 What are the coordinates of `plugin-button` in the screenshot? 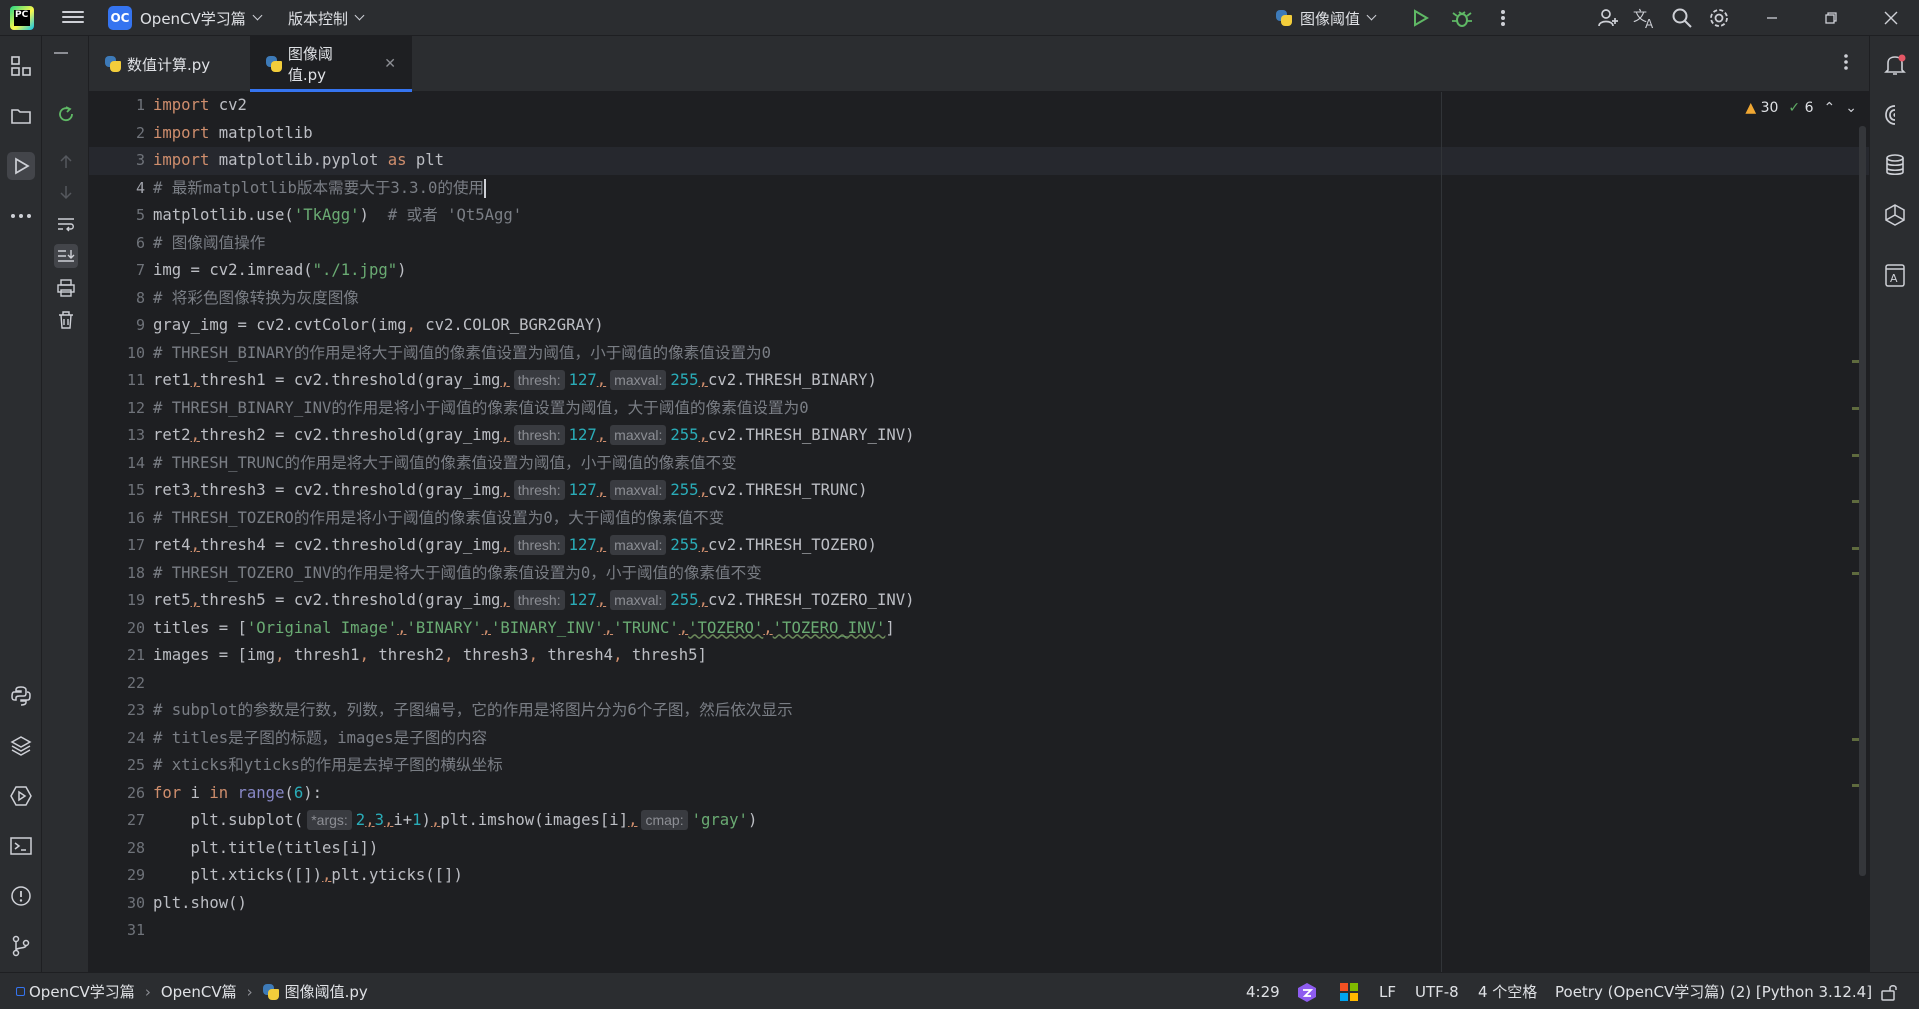 It's located at (1895, 215).